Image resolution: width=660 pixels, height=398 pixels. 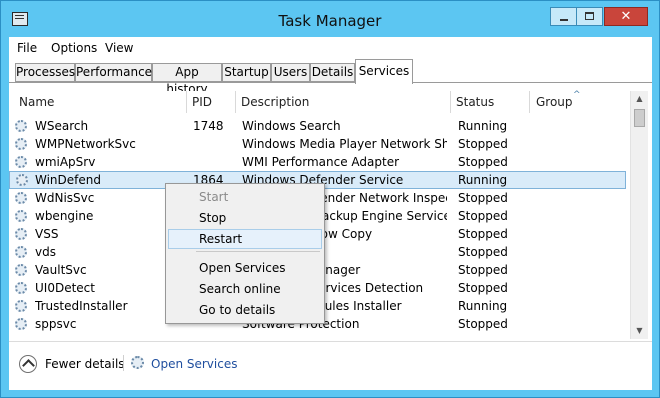 What do you see at coordinates (64, 216) in the screenshot?
I see `service-name: wbengine` at bounding box center [64, 216].